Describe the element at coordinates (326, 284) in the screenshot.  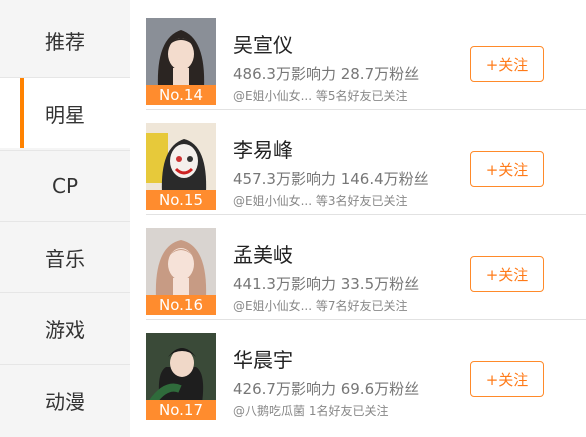
I see `star-stats: 441.3万影响力 33.5万粉丝` at that location.